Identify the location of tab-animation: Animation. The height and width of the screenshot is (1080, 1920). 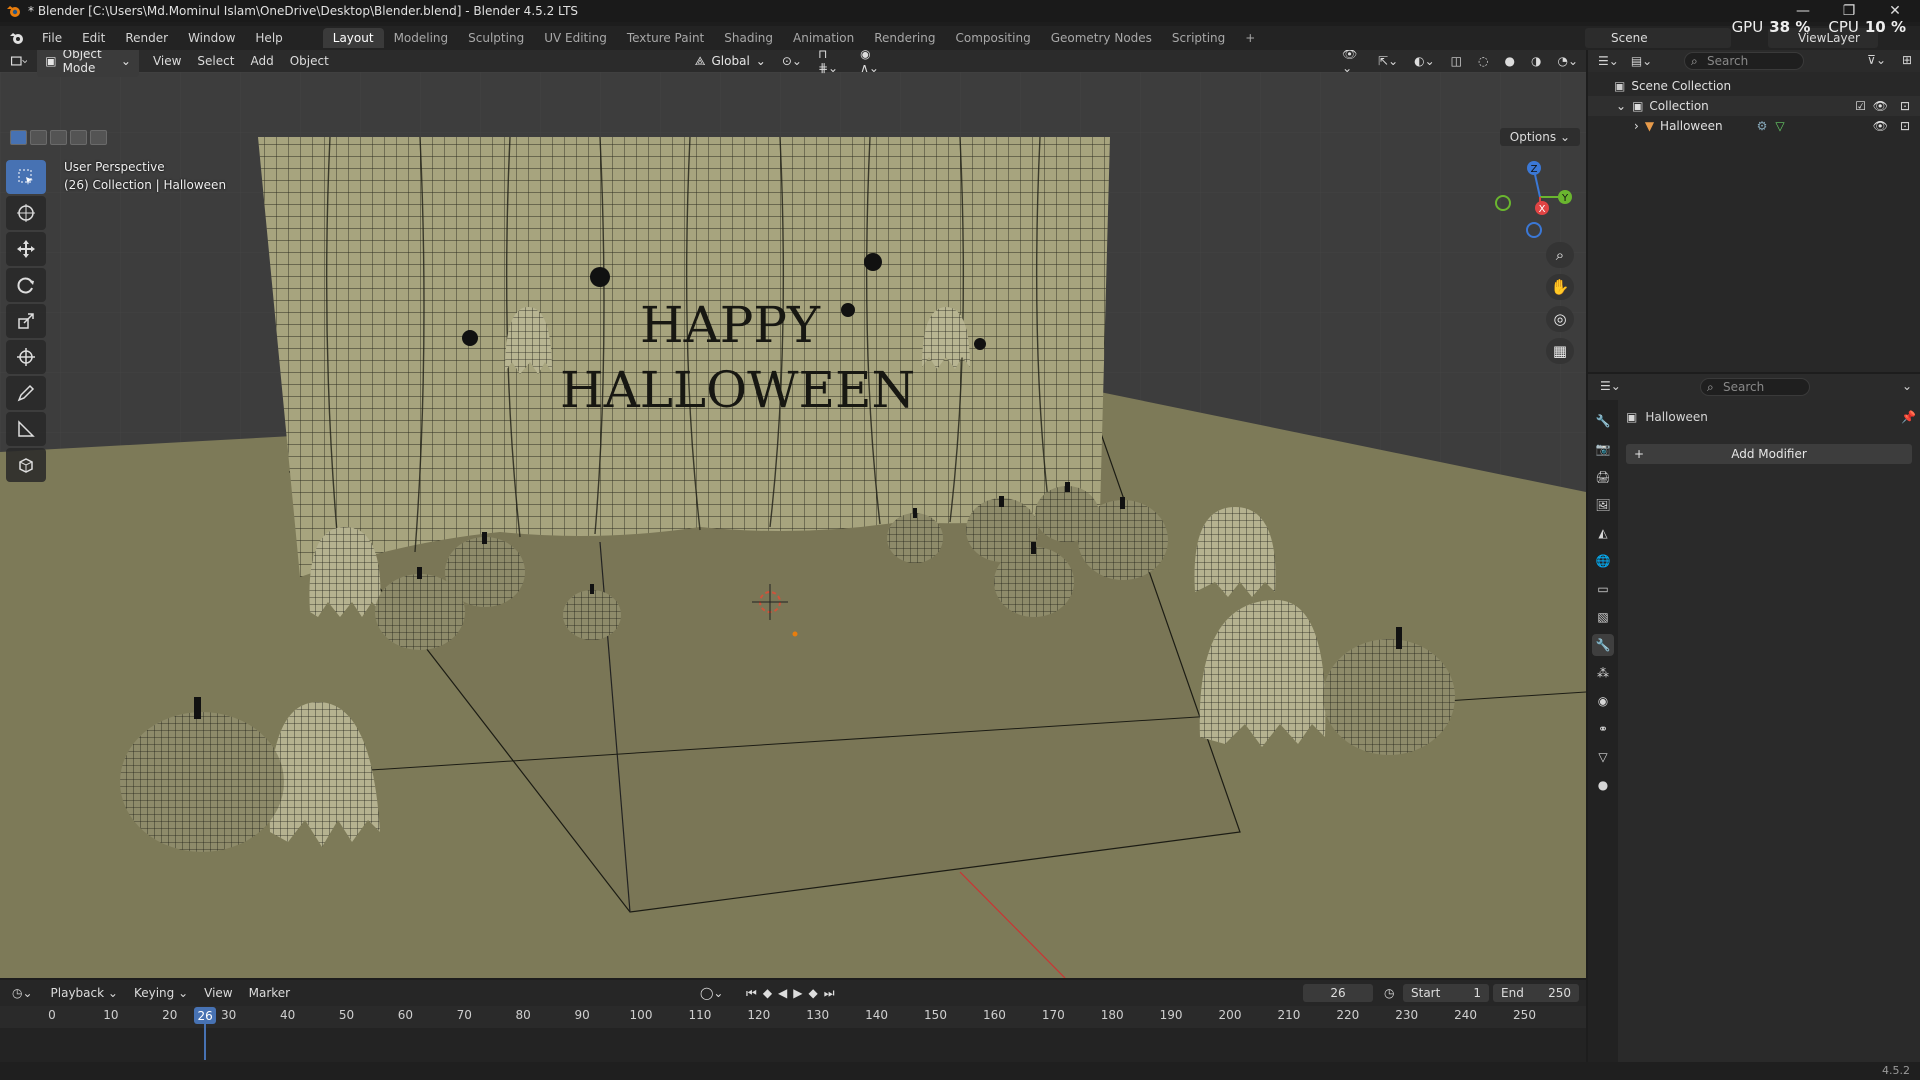
(823, 38).